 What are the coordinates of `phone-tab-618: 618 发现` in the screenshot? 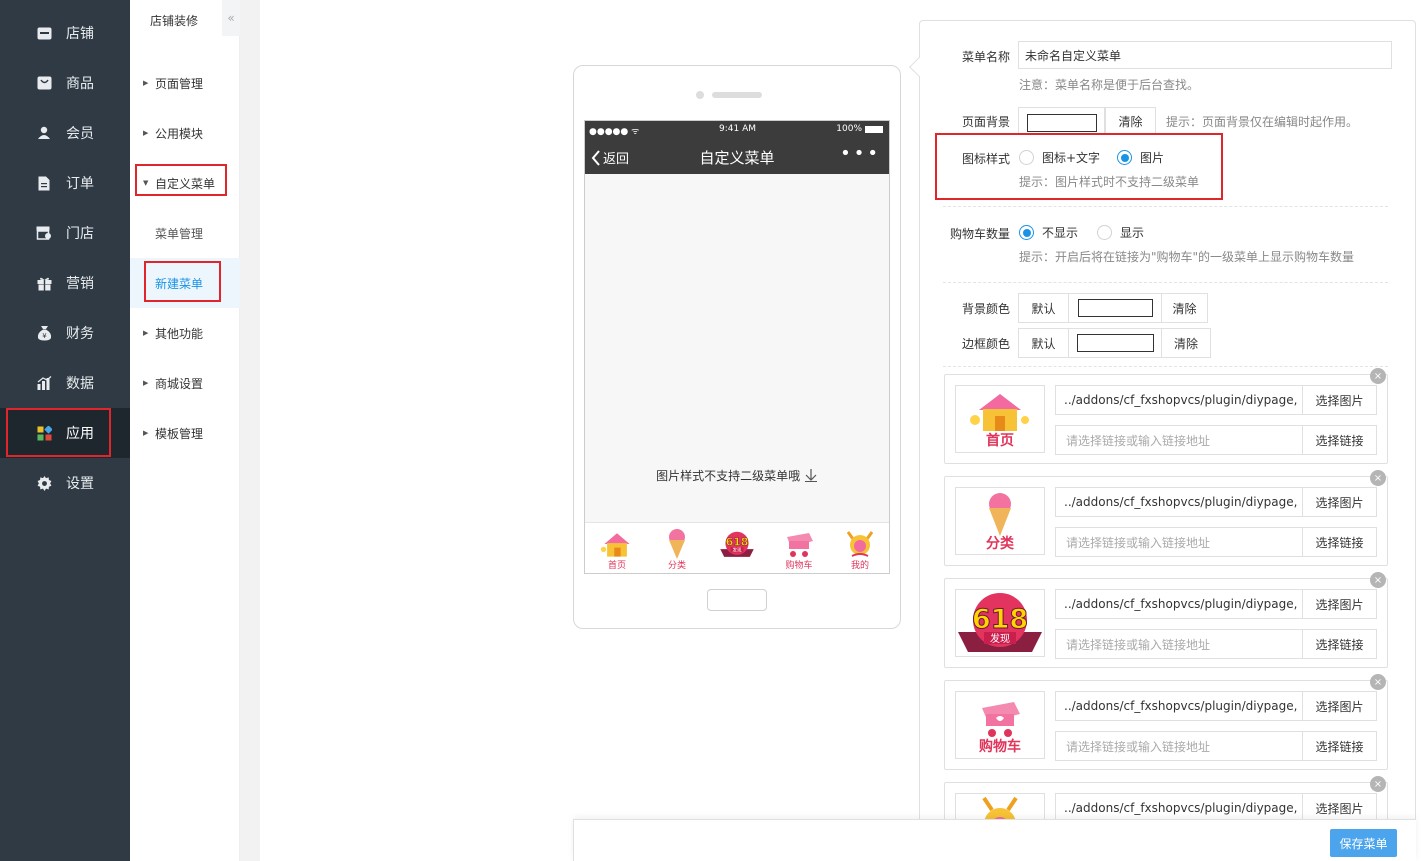 It's located at (737, 548).